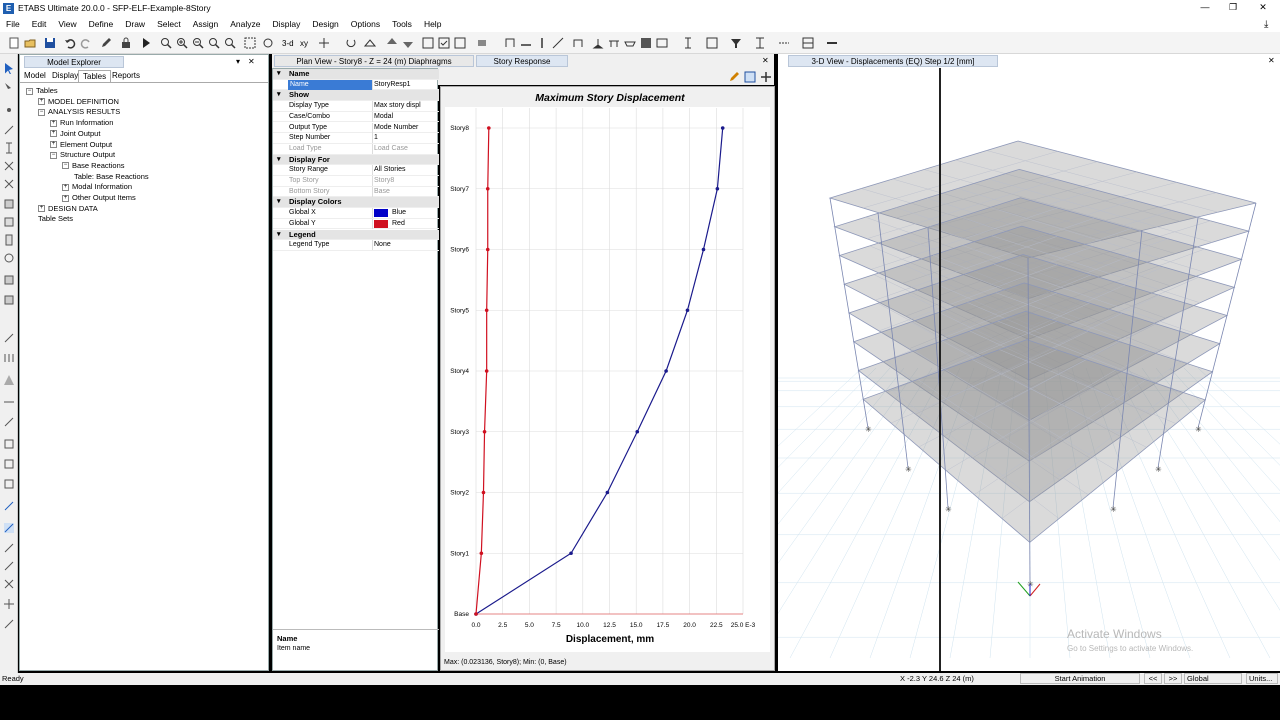  Describe the element at coordinates (9, 604) in the screenshot. I see `snap-point-icon` at that location.